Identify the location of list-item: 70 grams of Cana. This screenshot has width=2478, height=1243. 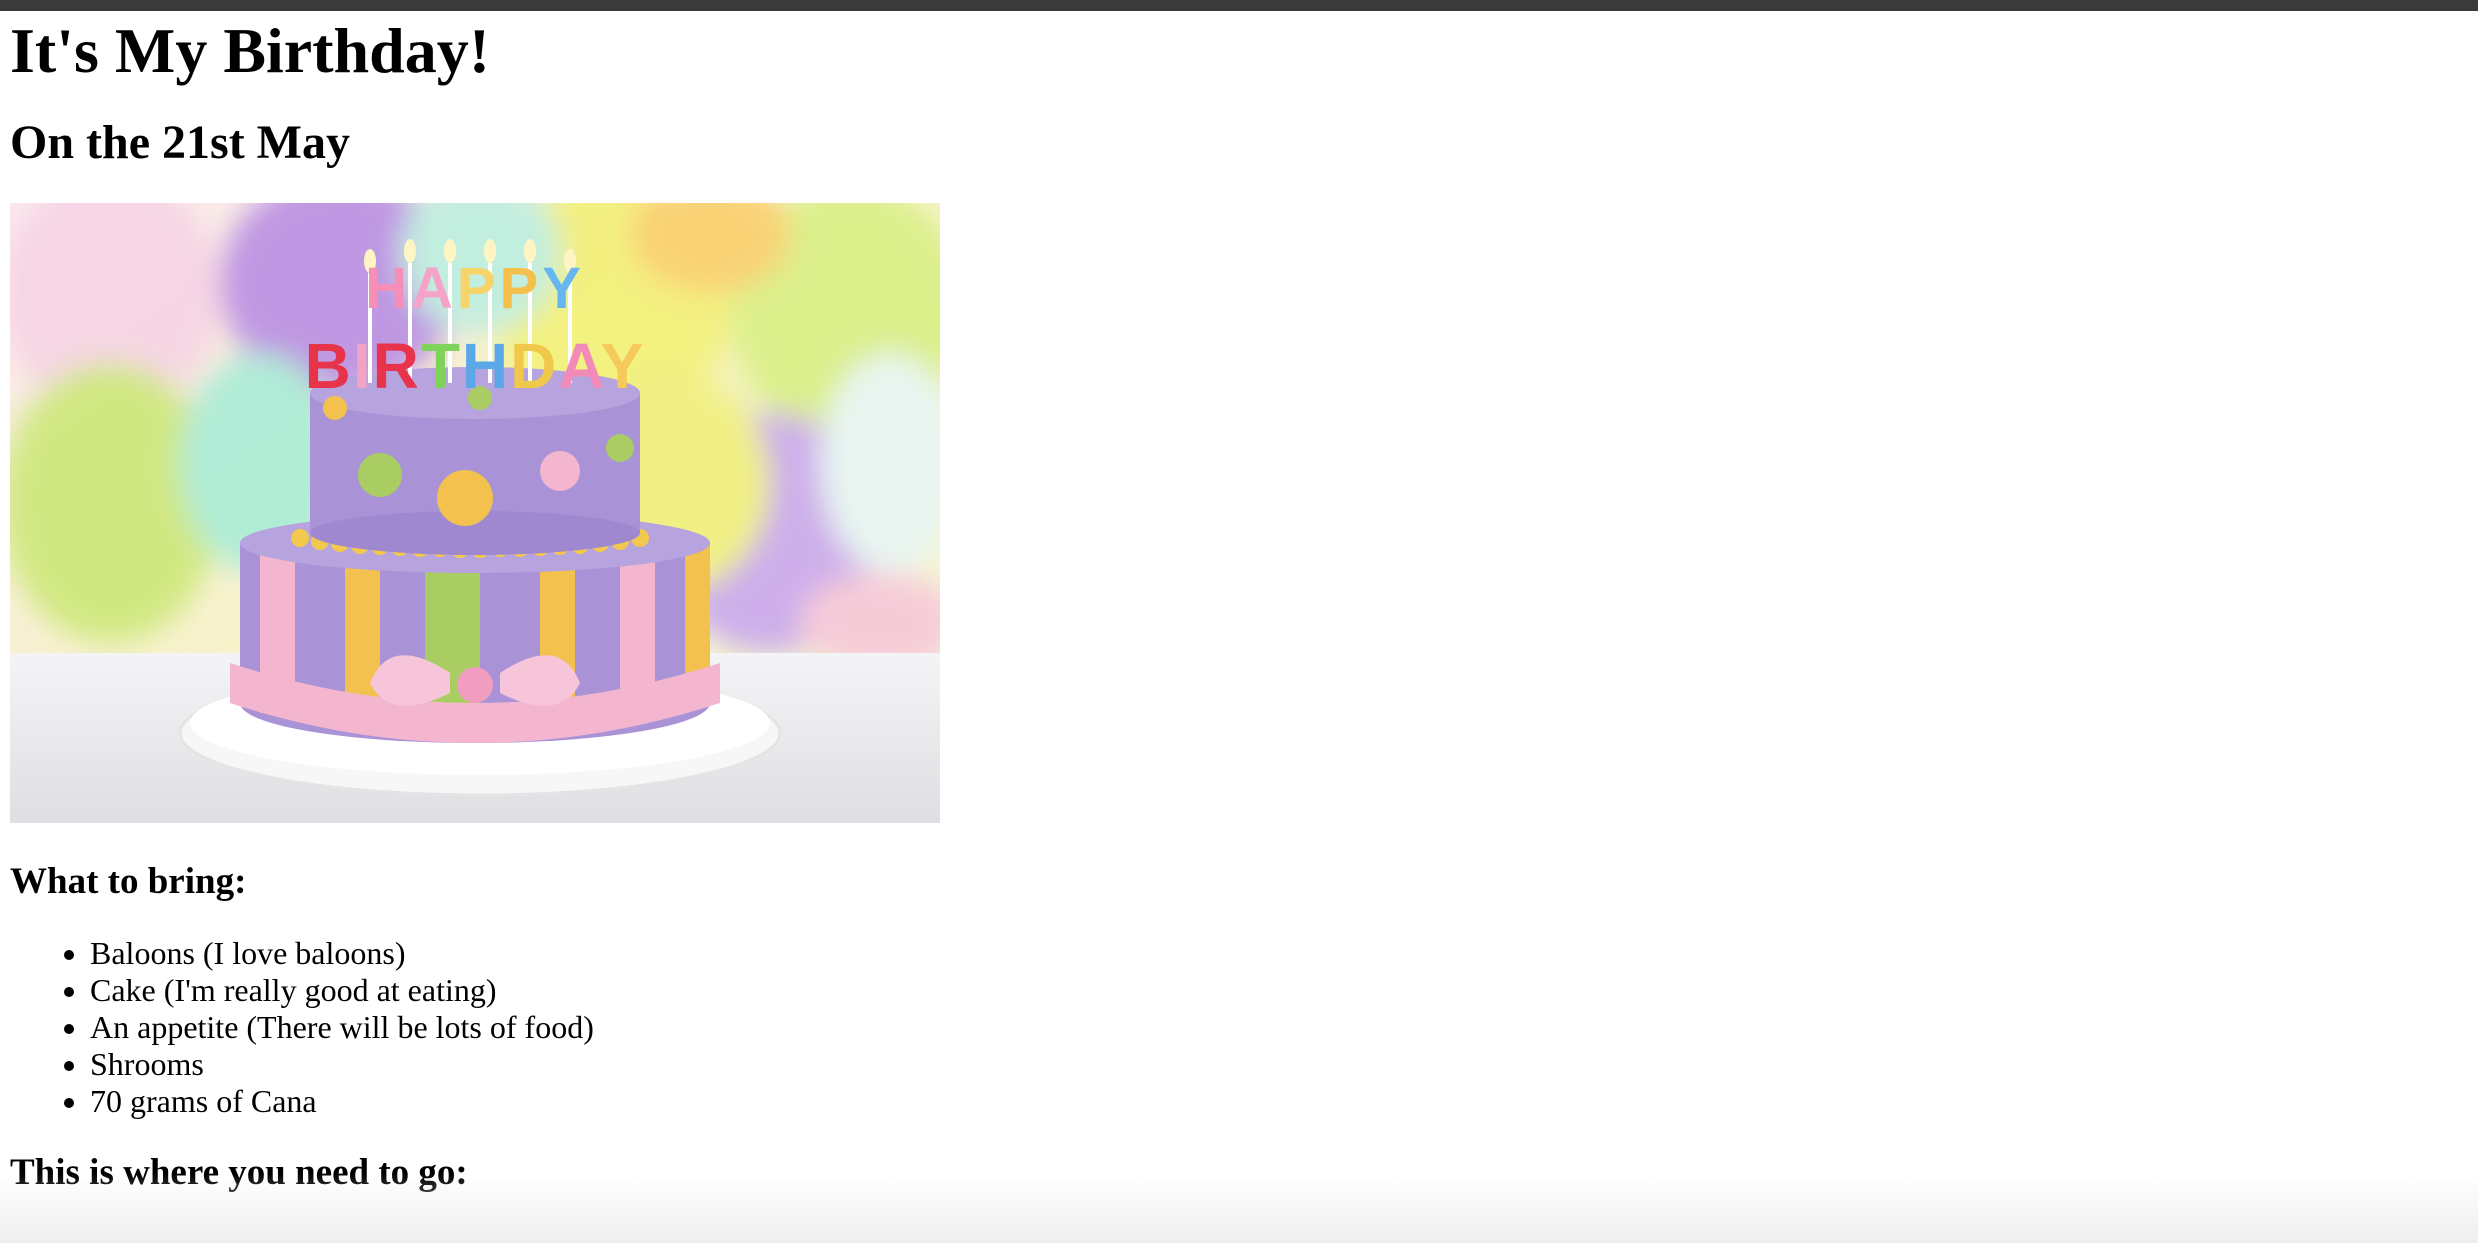
(1275, 1101).